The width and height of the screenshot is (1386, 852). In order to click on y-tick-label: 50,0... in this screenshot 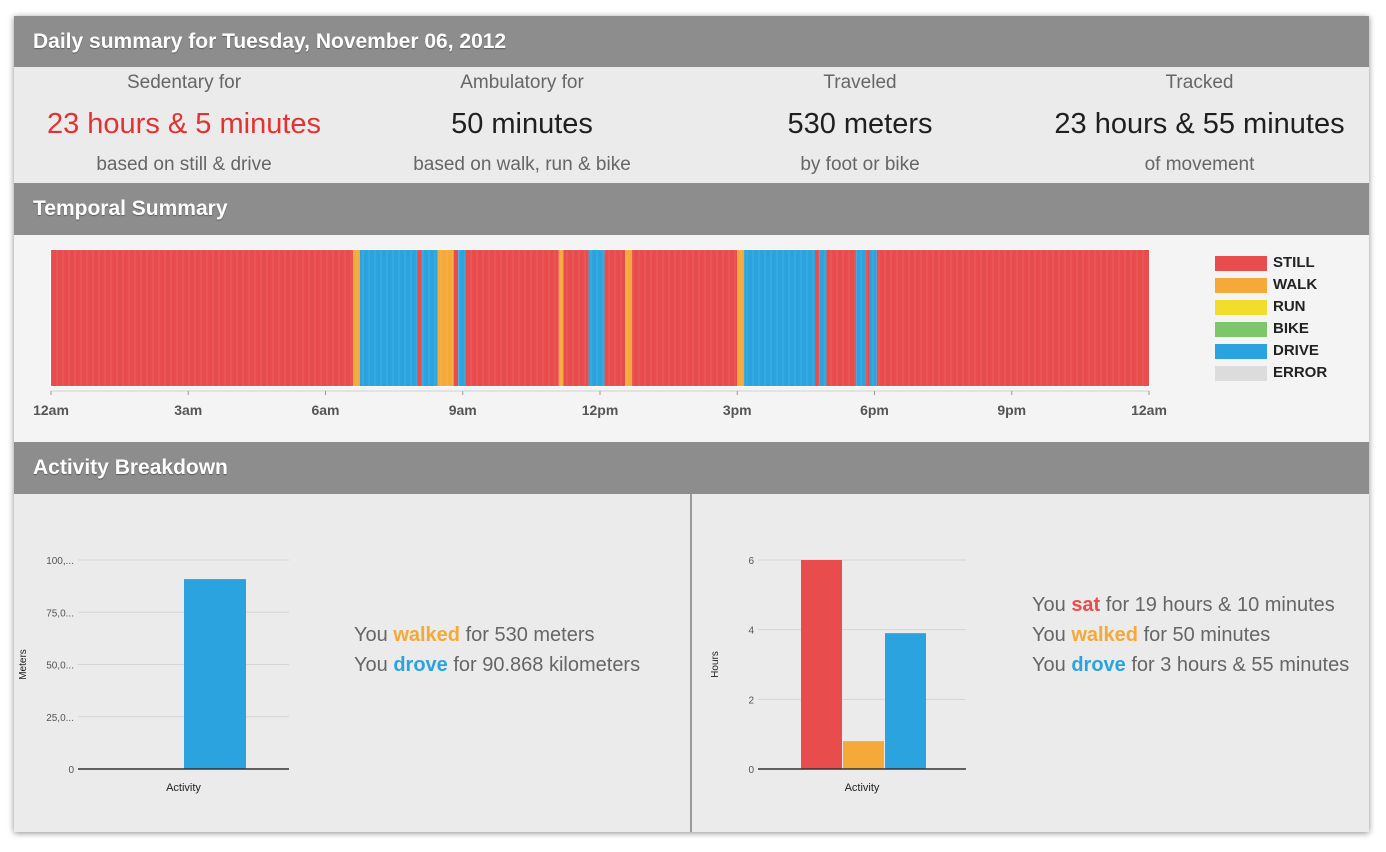, I will do `click(60, 666)`.